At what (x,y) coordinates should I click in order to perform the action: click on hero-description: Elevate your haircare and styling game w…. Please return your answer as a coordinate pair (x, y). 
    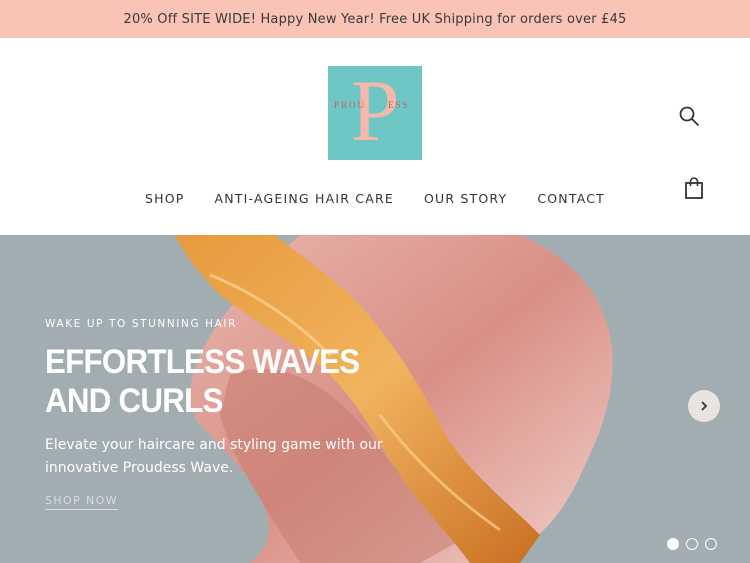
    Looking at the image, I should click on (214, 456).